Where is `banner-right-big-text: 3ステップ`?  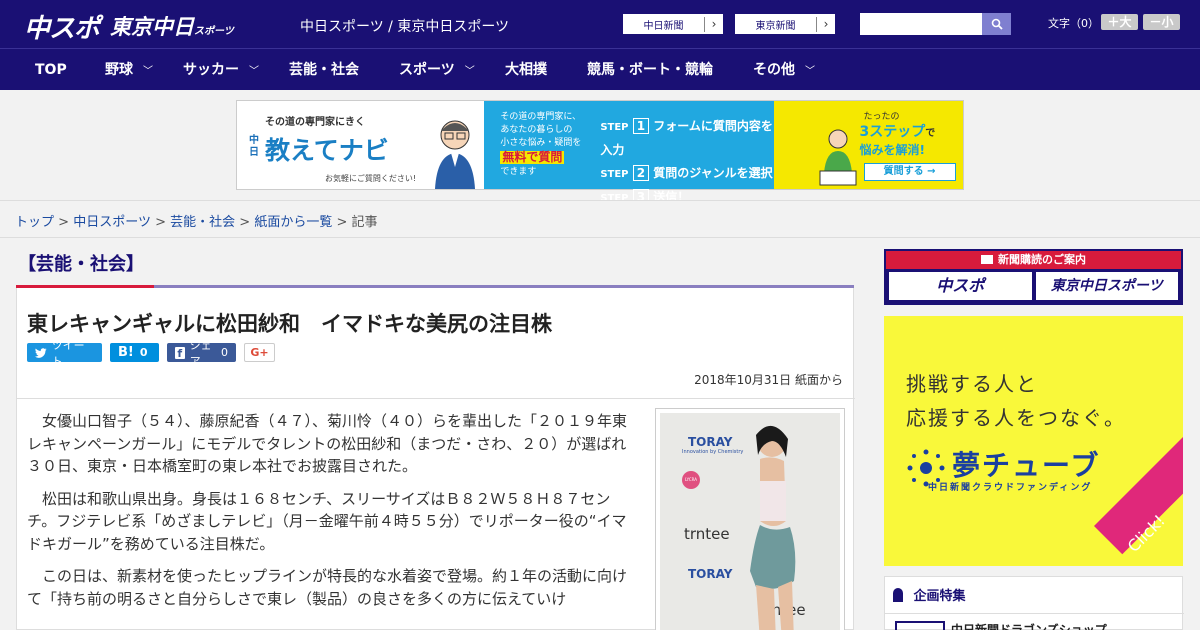 banner-right-big-text: 3ステップ is located at coordinates (892, 132).